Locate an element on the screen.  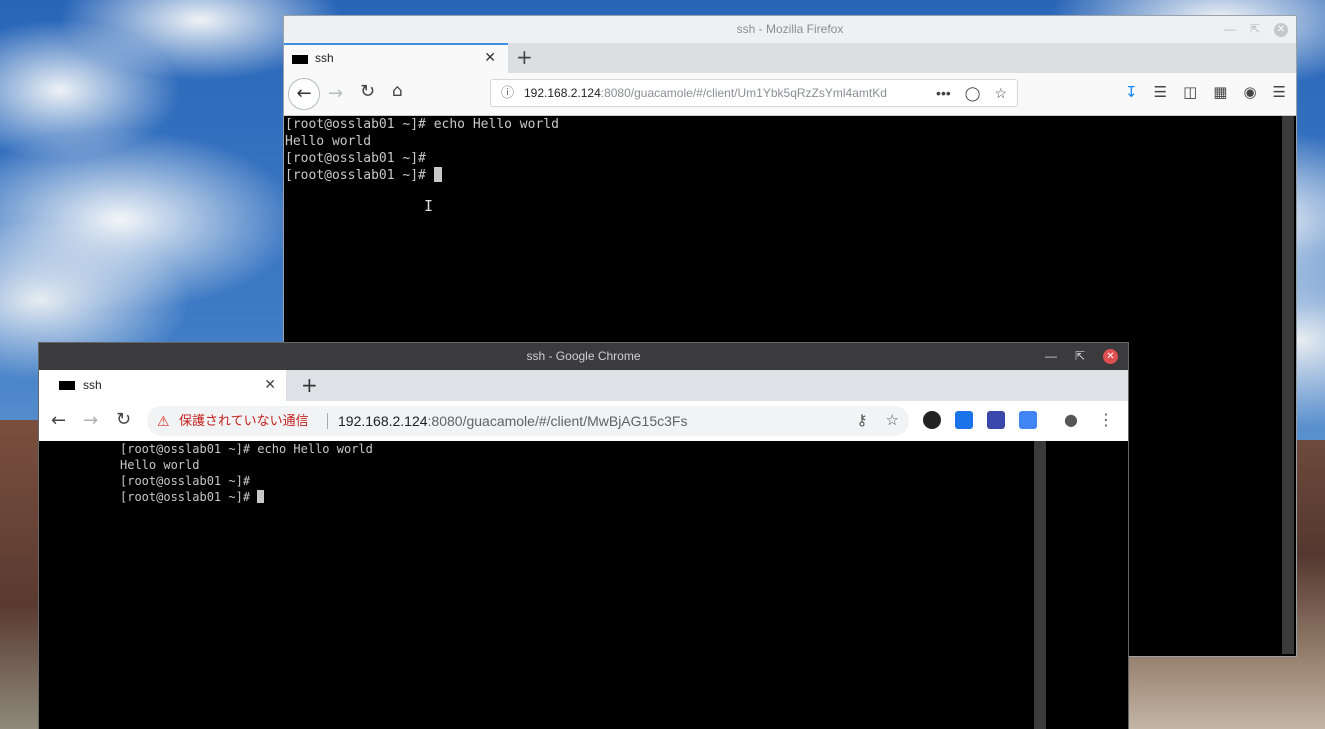
info-icon: ⓘ is located at coordinates (507, 93).